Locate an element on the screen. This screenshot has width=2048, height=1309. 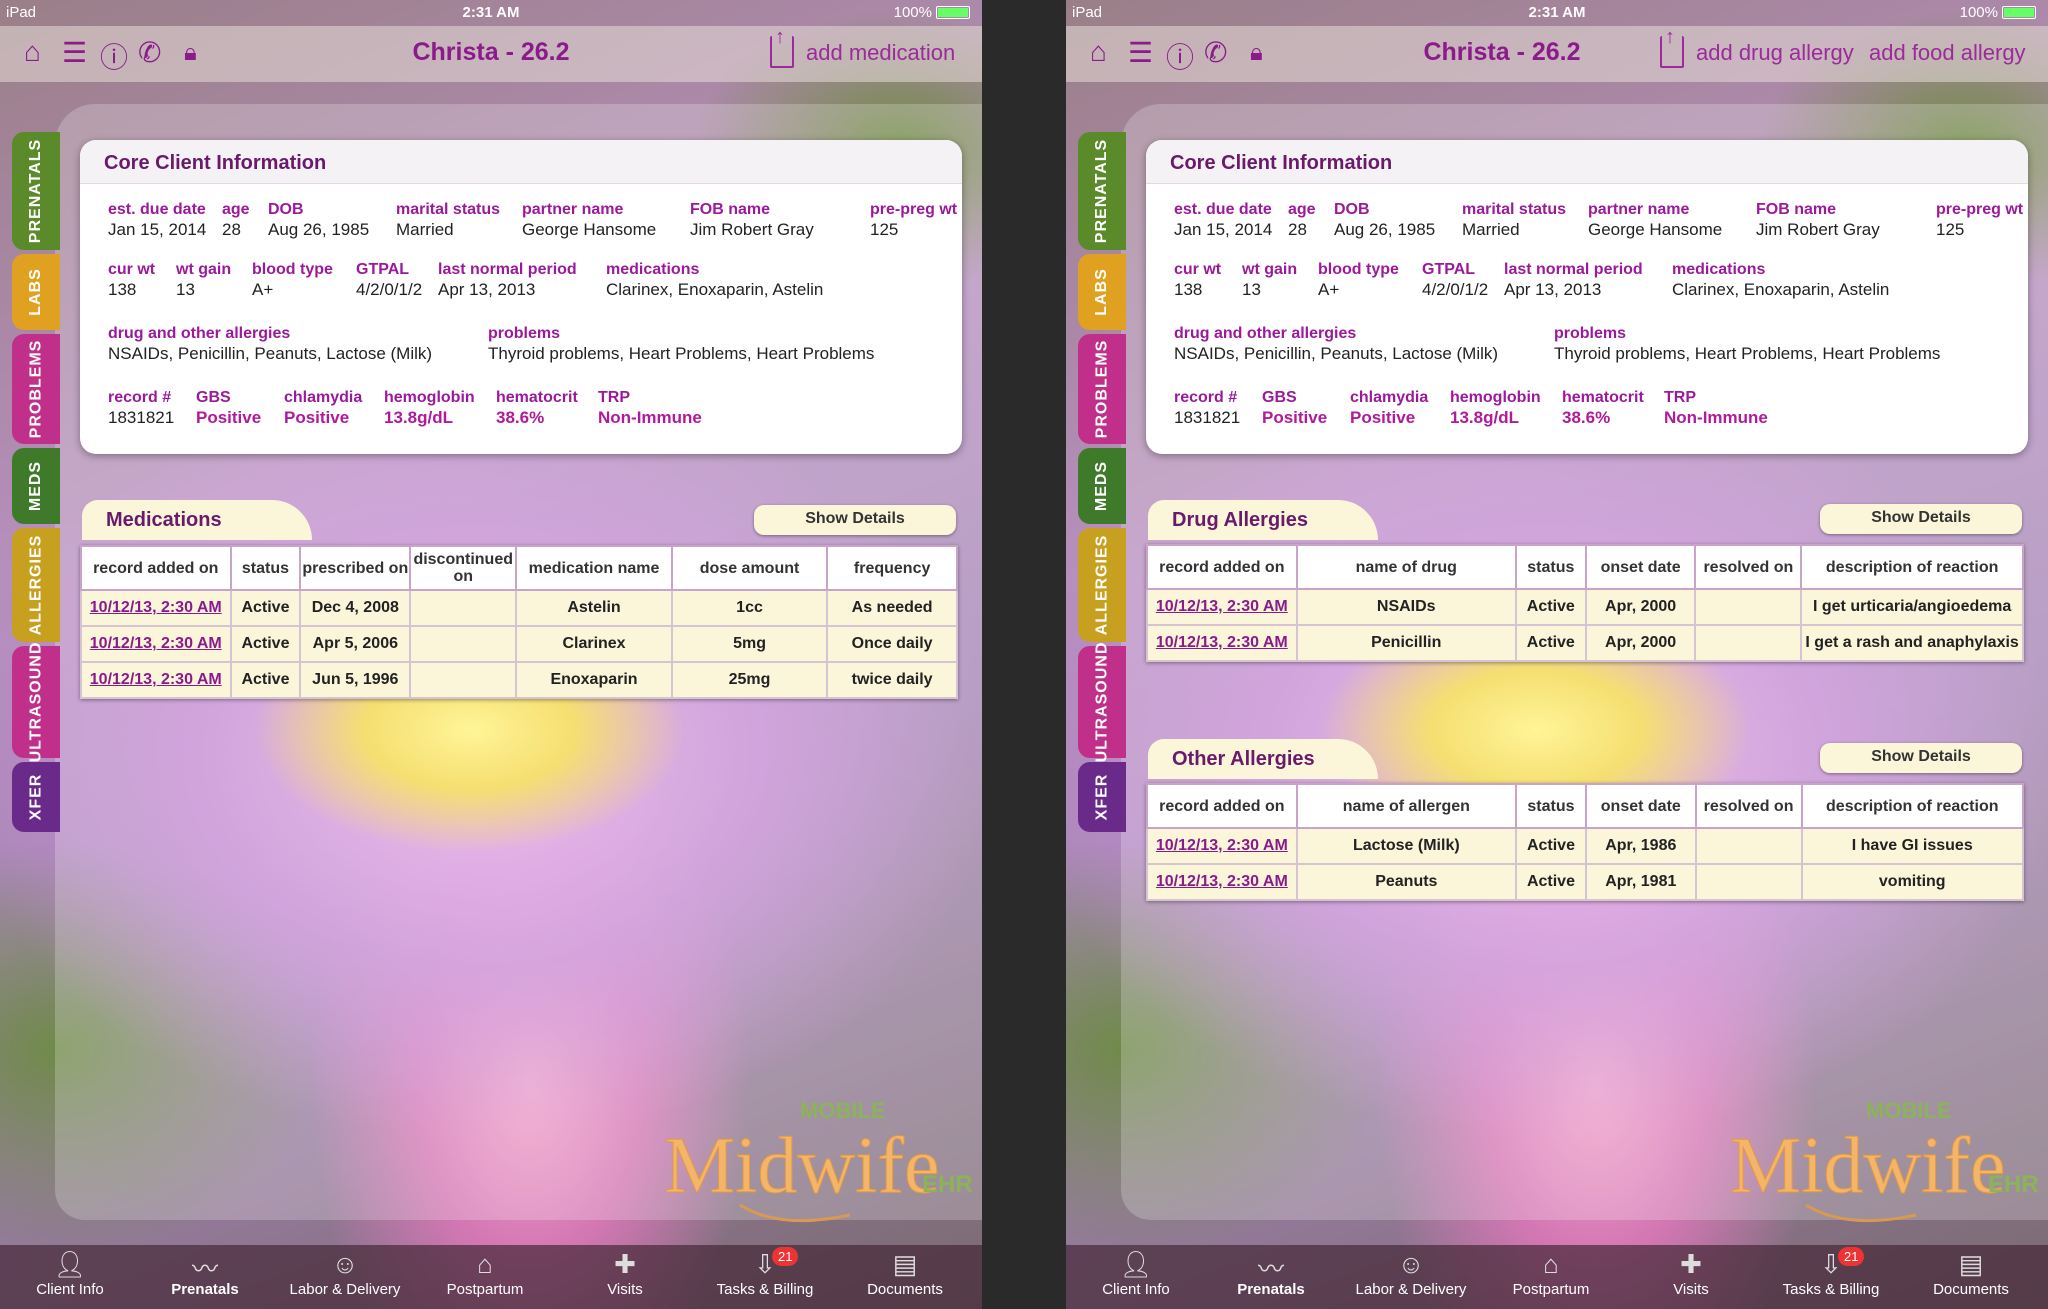
add-drug-allergy-button: add drug allergy is located at coordinates (1775, 53).